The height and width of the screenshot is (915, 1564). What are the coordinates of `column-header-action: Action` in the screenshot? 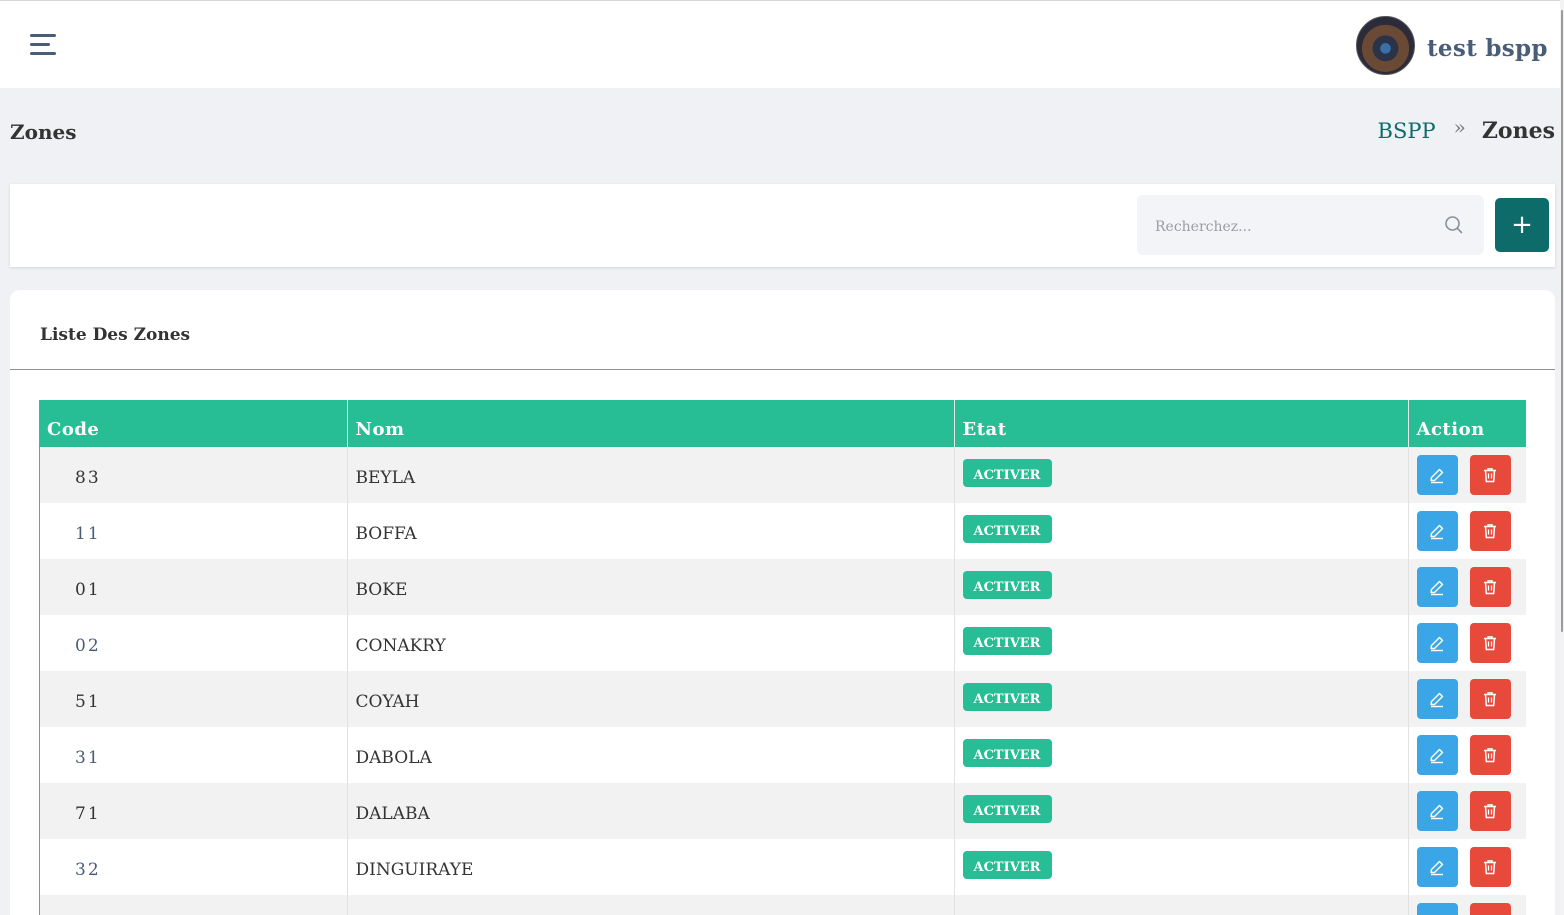 It's located at (1467, 423).